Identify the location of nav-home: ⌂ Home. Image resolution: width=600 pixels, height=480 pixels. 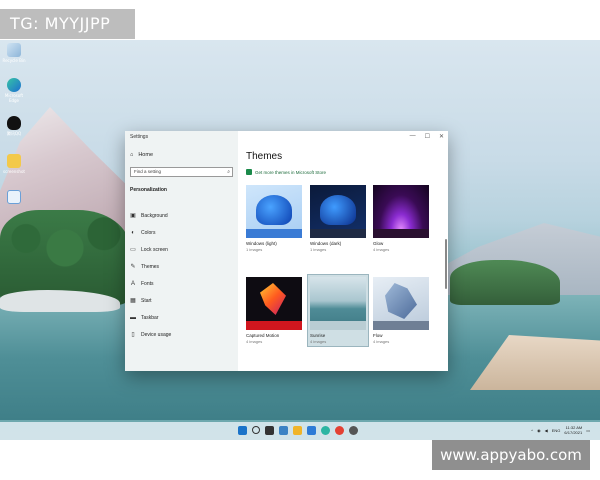
(141, 155).